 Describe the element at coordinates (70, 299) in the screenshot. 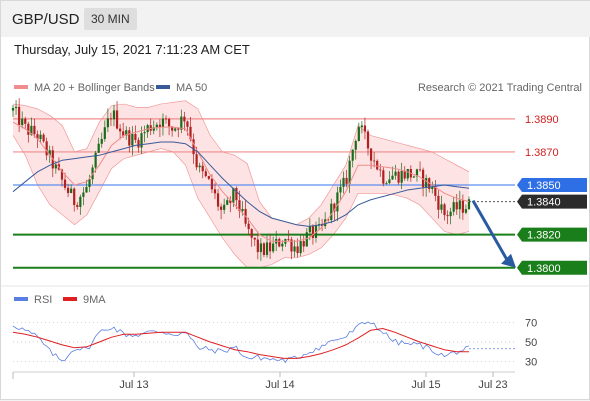

I see `rsi-ma-legend-swatch` at that location.